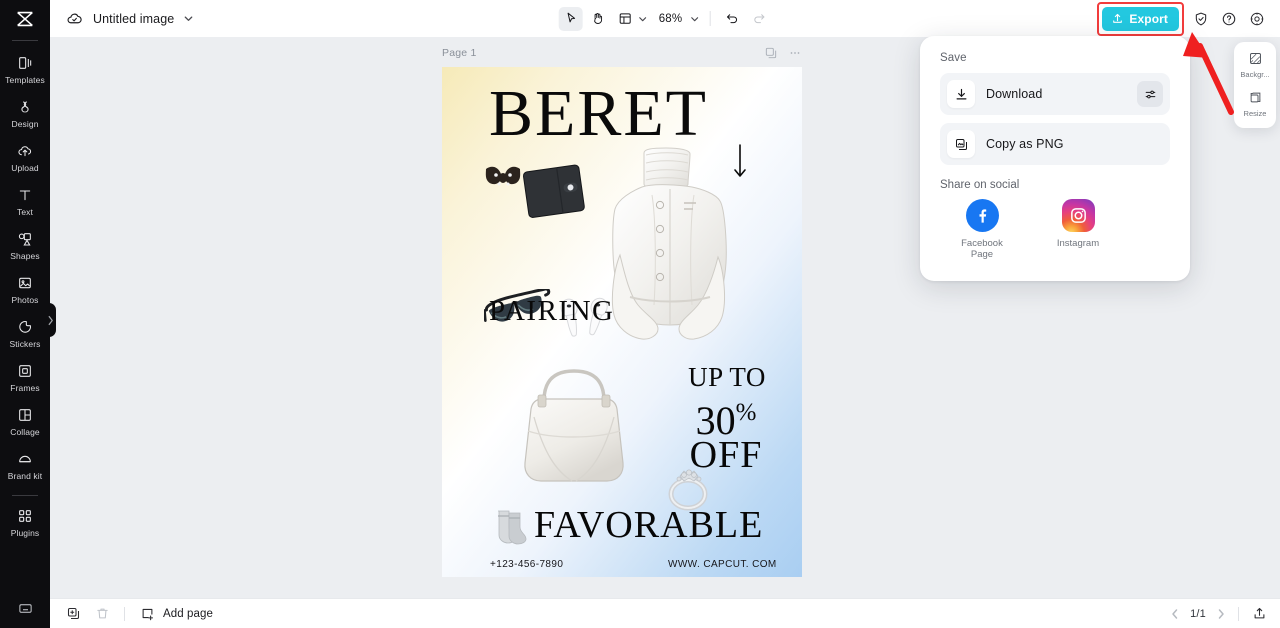  What do you see at coordinates (1257, 19) in the screenshot?
I see `settings-gear-icon` at bounding box center [1257, 19].